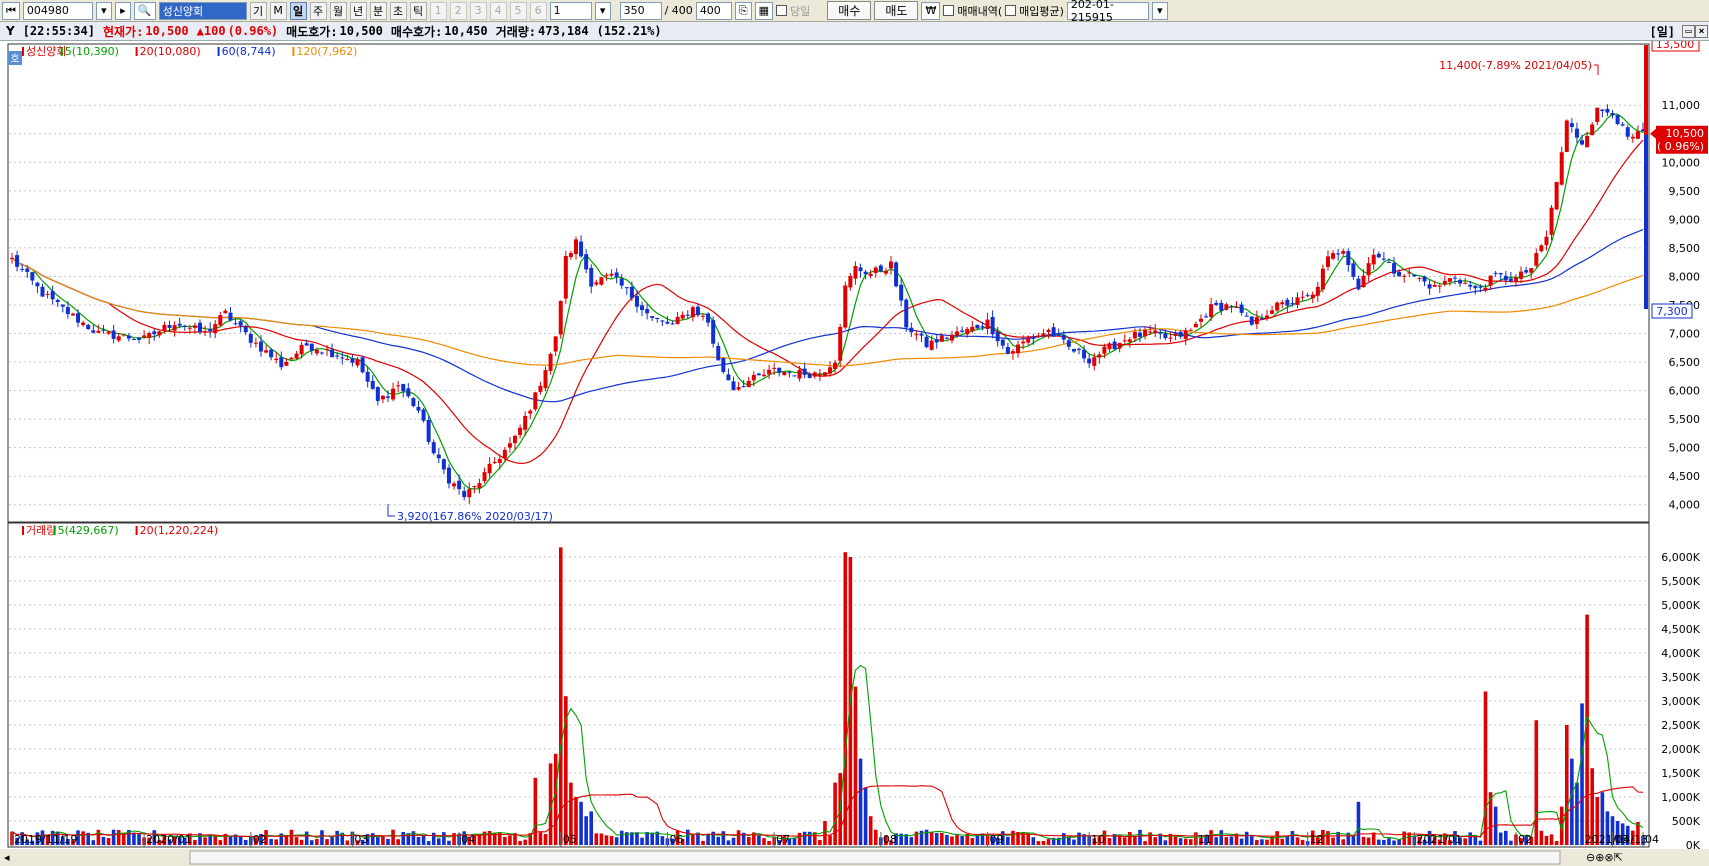 The height and width of the screenshot is (866, 1709). I want to click on avg-price-checkbox, so click(1011, 10).